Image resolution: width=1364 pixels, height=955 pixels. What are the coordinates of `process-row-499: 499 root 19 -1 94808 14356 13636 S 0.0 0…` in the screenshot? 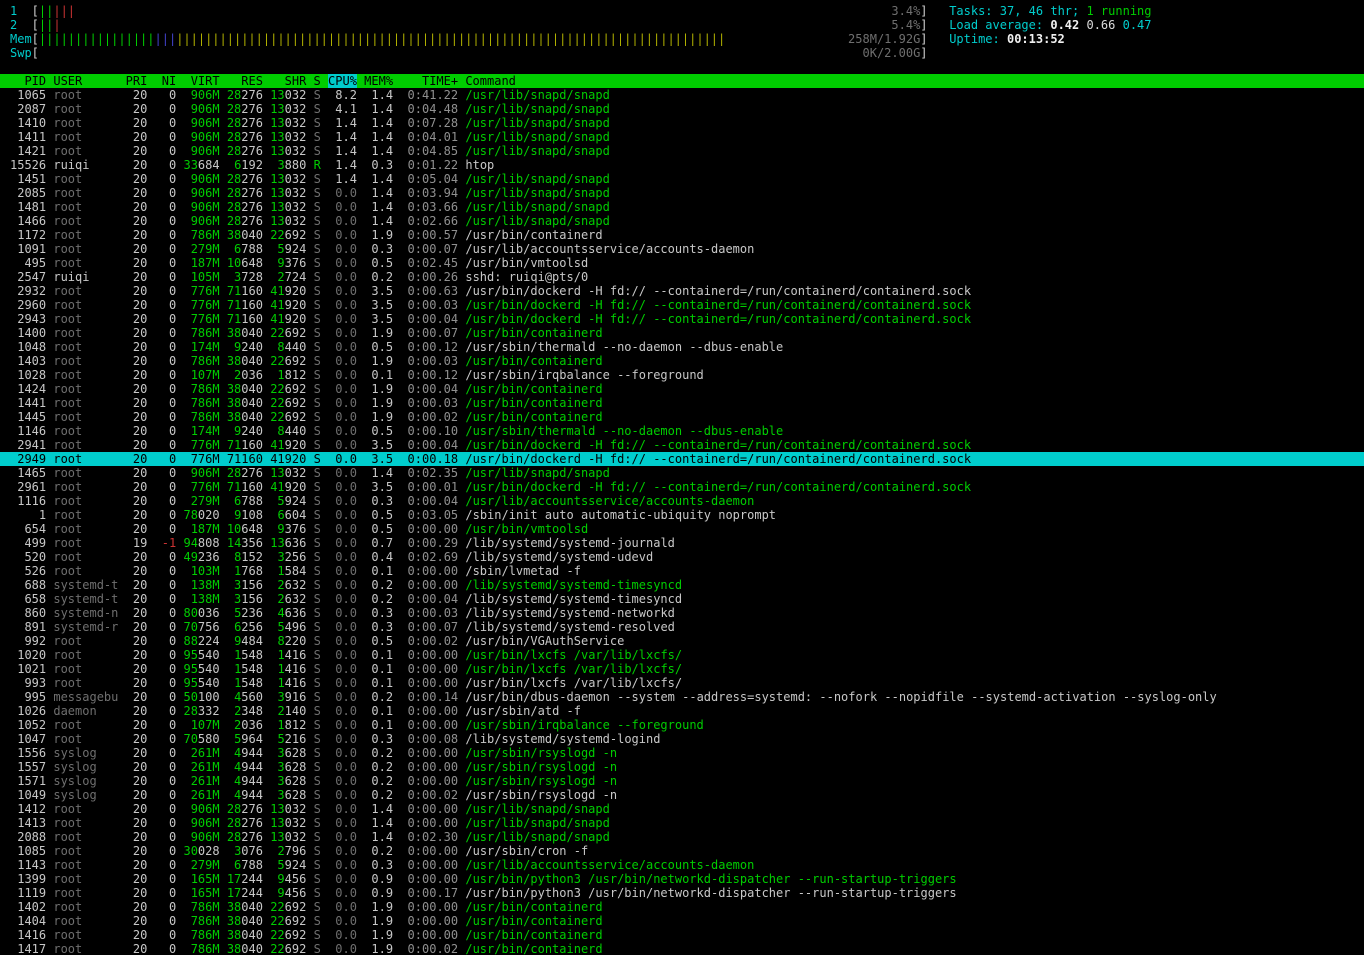 It's located at (682, 543).